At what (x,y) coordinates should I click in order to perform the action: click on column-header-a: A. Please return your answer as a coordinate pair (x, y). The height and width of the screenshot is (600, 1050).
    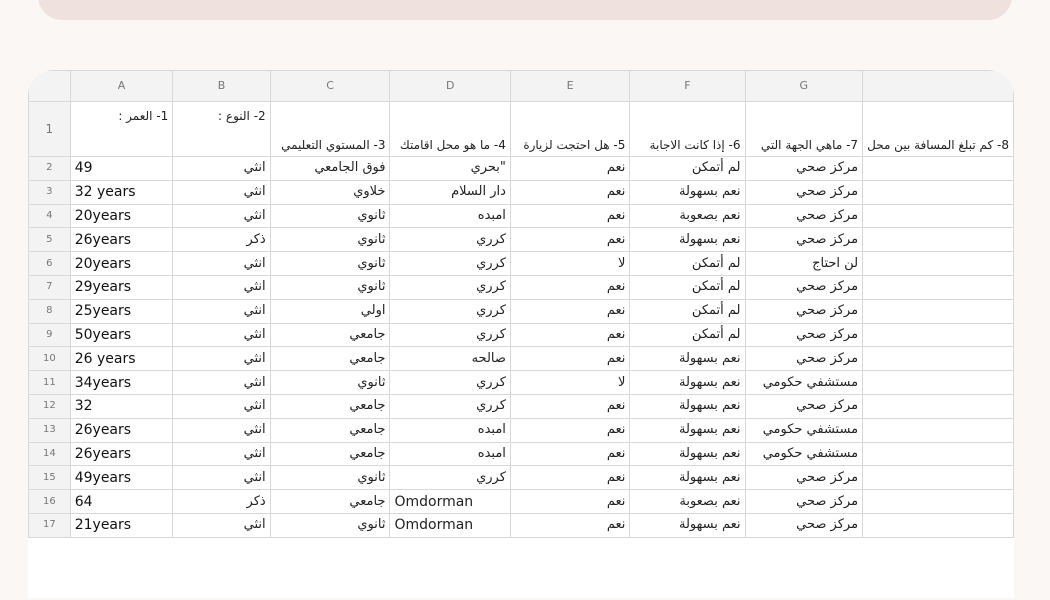
    Looking at the image, I should click on (121, 86).